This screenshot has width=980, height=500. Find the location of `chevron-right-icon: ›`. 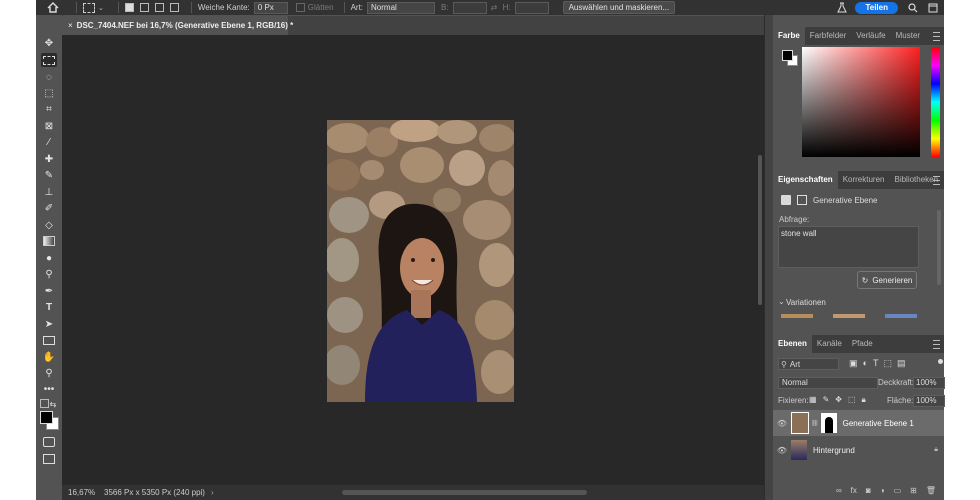

chevron-right-icon: › is located at coordinates (212, 492).